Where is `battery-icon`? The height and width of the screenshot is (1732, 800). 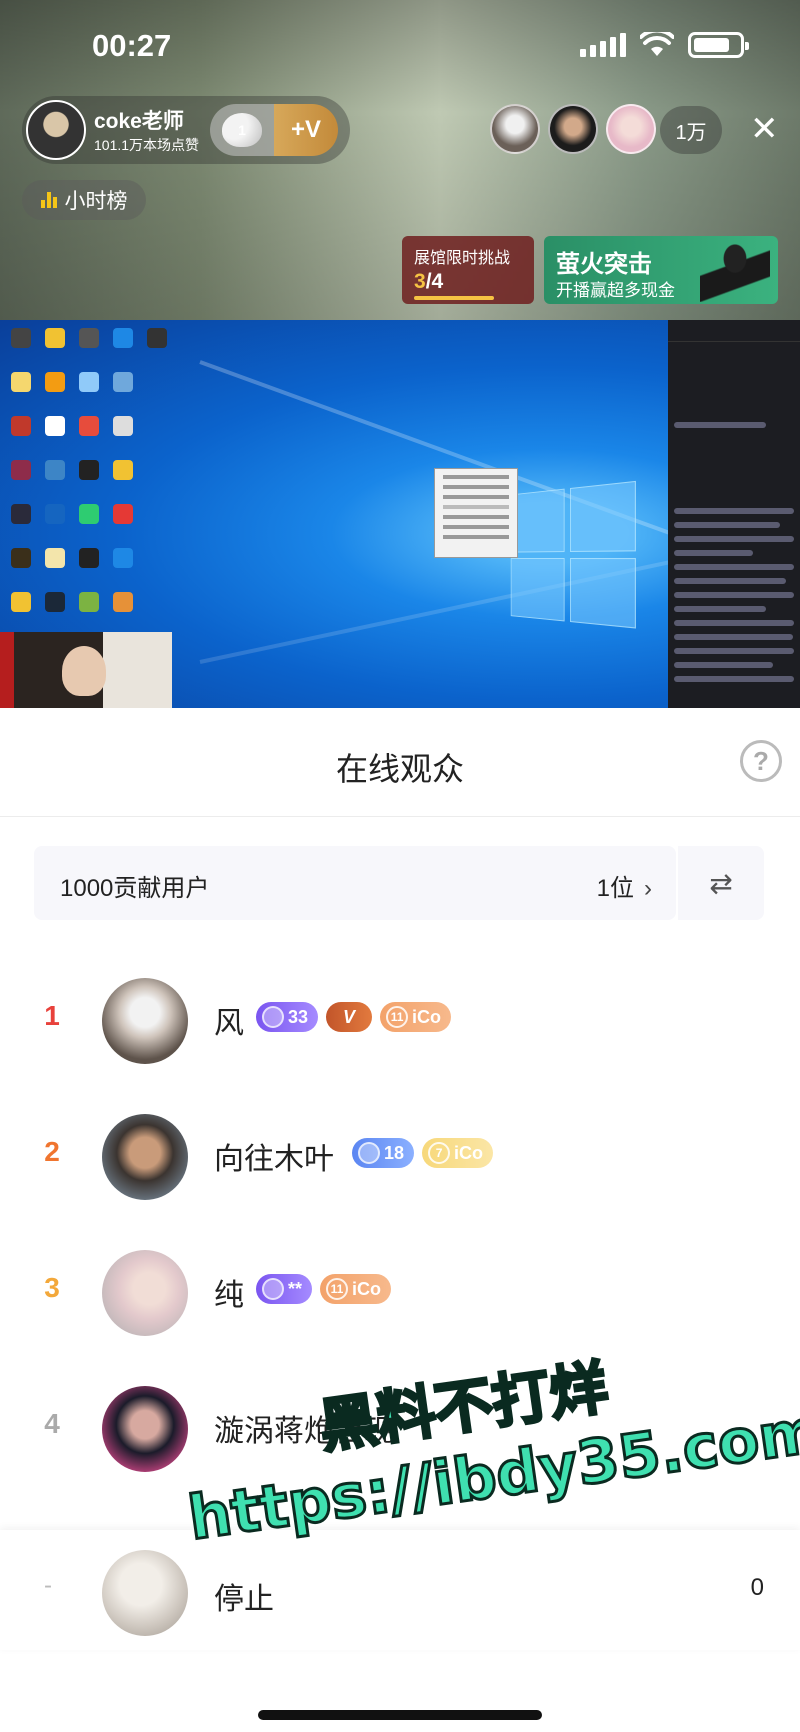 battery-icon is located at coordinates (718, 45).